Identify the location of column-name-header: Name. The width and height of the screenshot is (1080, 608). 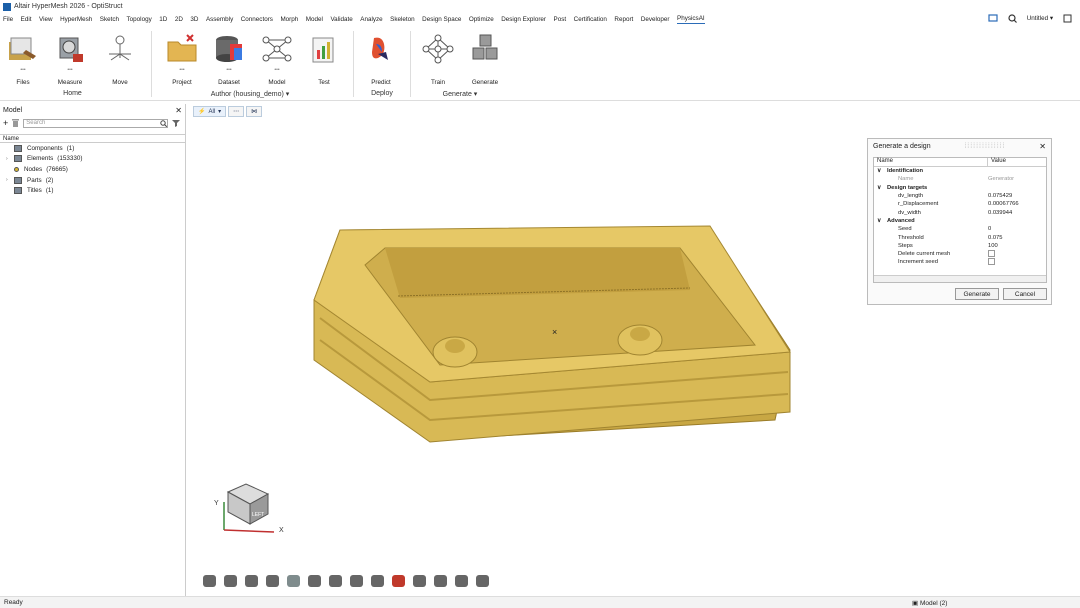
(931, 162).